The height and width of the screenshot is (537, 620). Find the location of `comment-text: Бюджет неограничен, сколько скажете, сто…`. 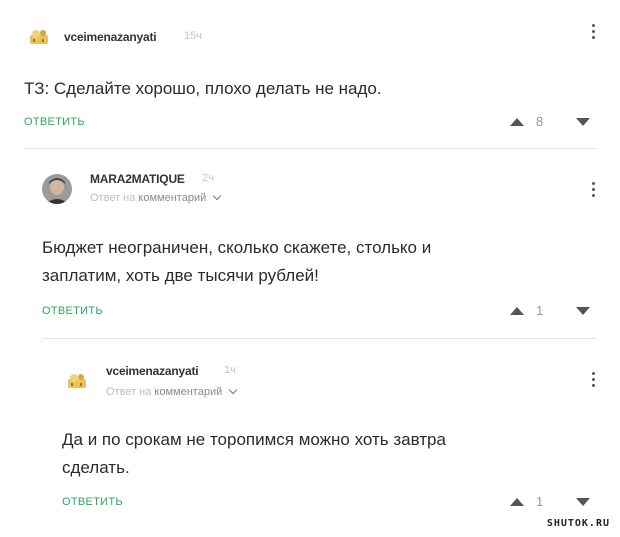

comment-text: Бюджет неограничен, сколько скажете, сто… is located at coordinates (236, 262).